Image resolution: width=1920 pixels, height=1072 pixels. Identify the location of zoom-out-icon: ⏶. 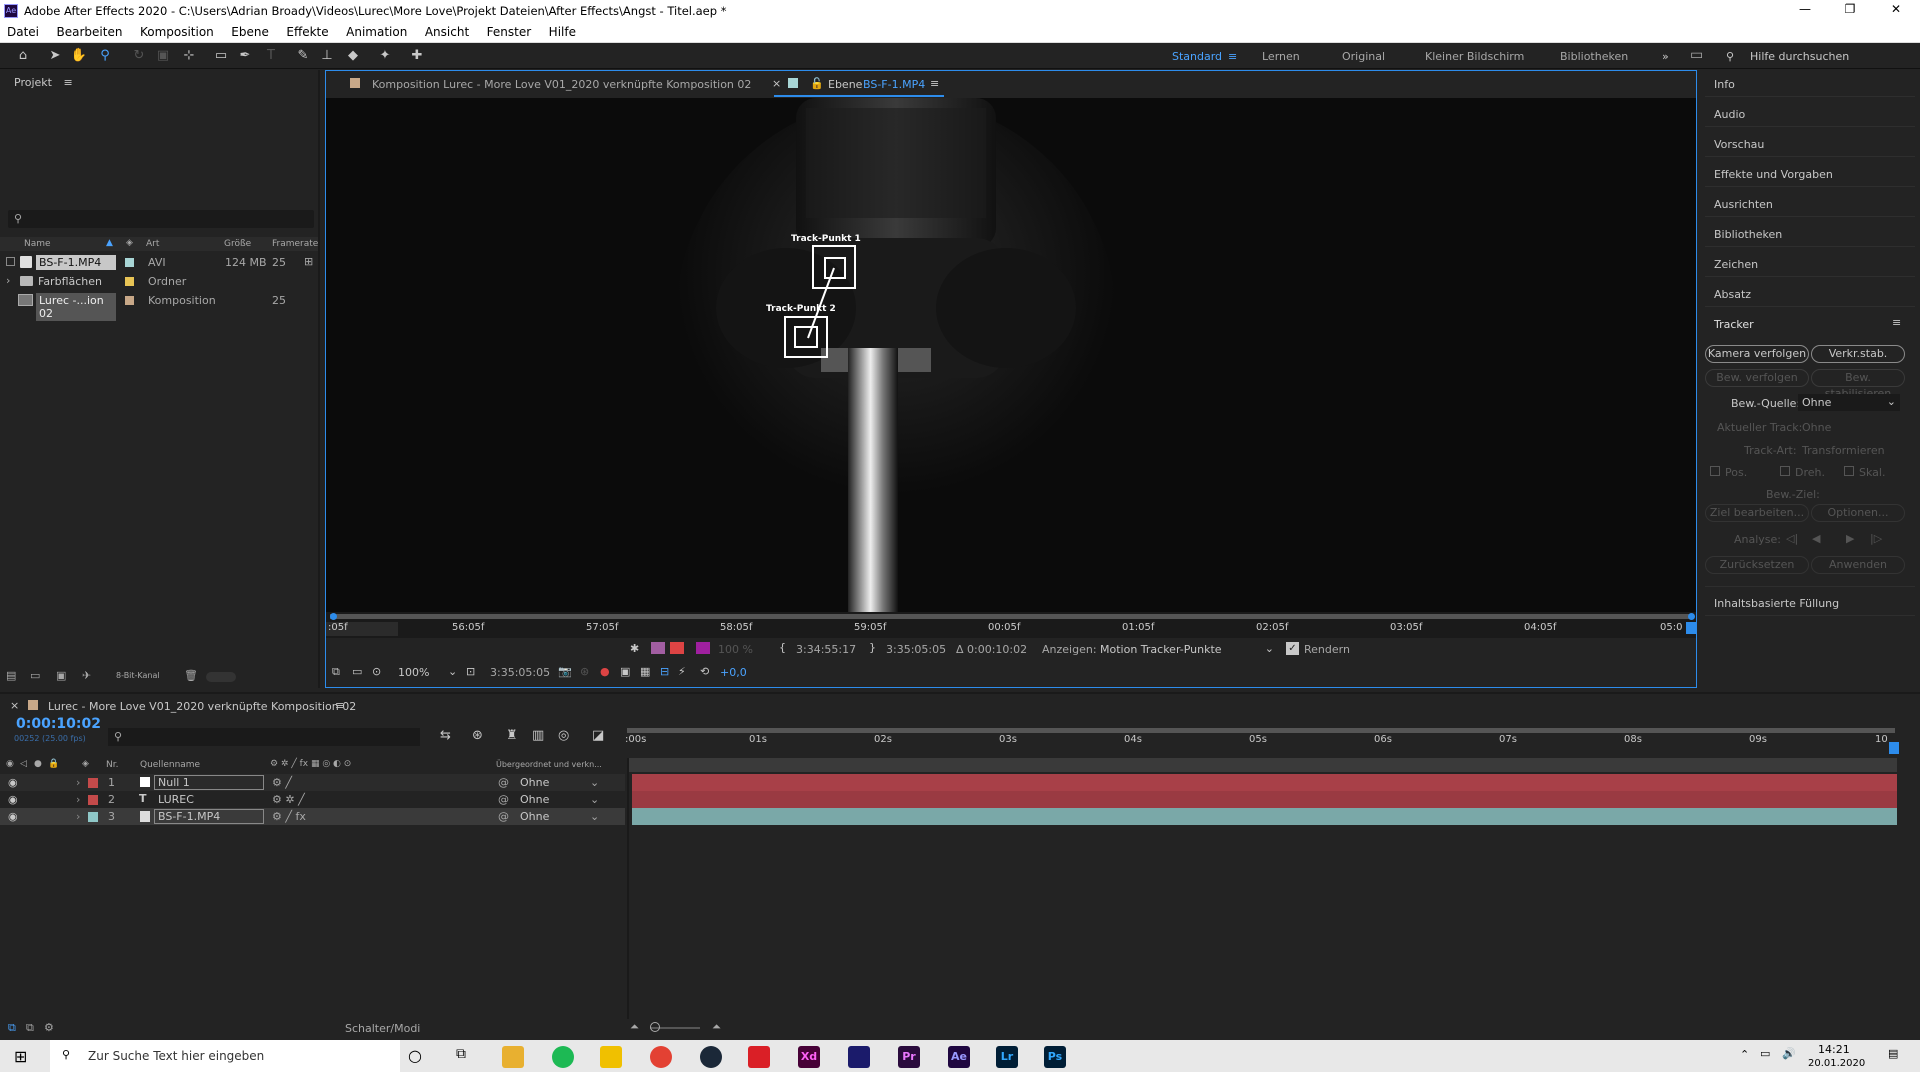
(634, 1027).